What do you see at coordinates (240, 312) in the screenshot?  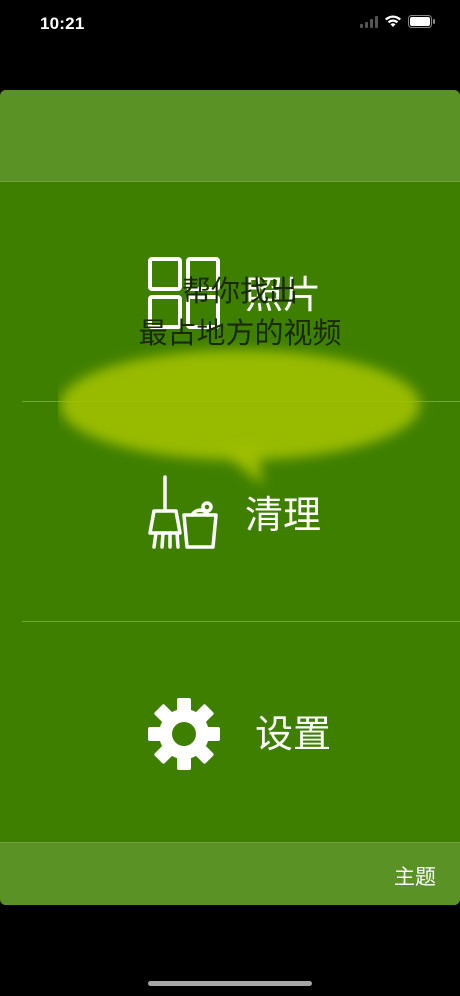 I see `bubble-text: 帮你找出 最占地方的视频` at bounding box center [240, 312].